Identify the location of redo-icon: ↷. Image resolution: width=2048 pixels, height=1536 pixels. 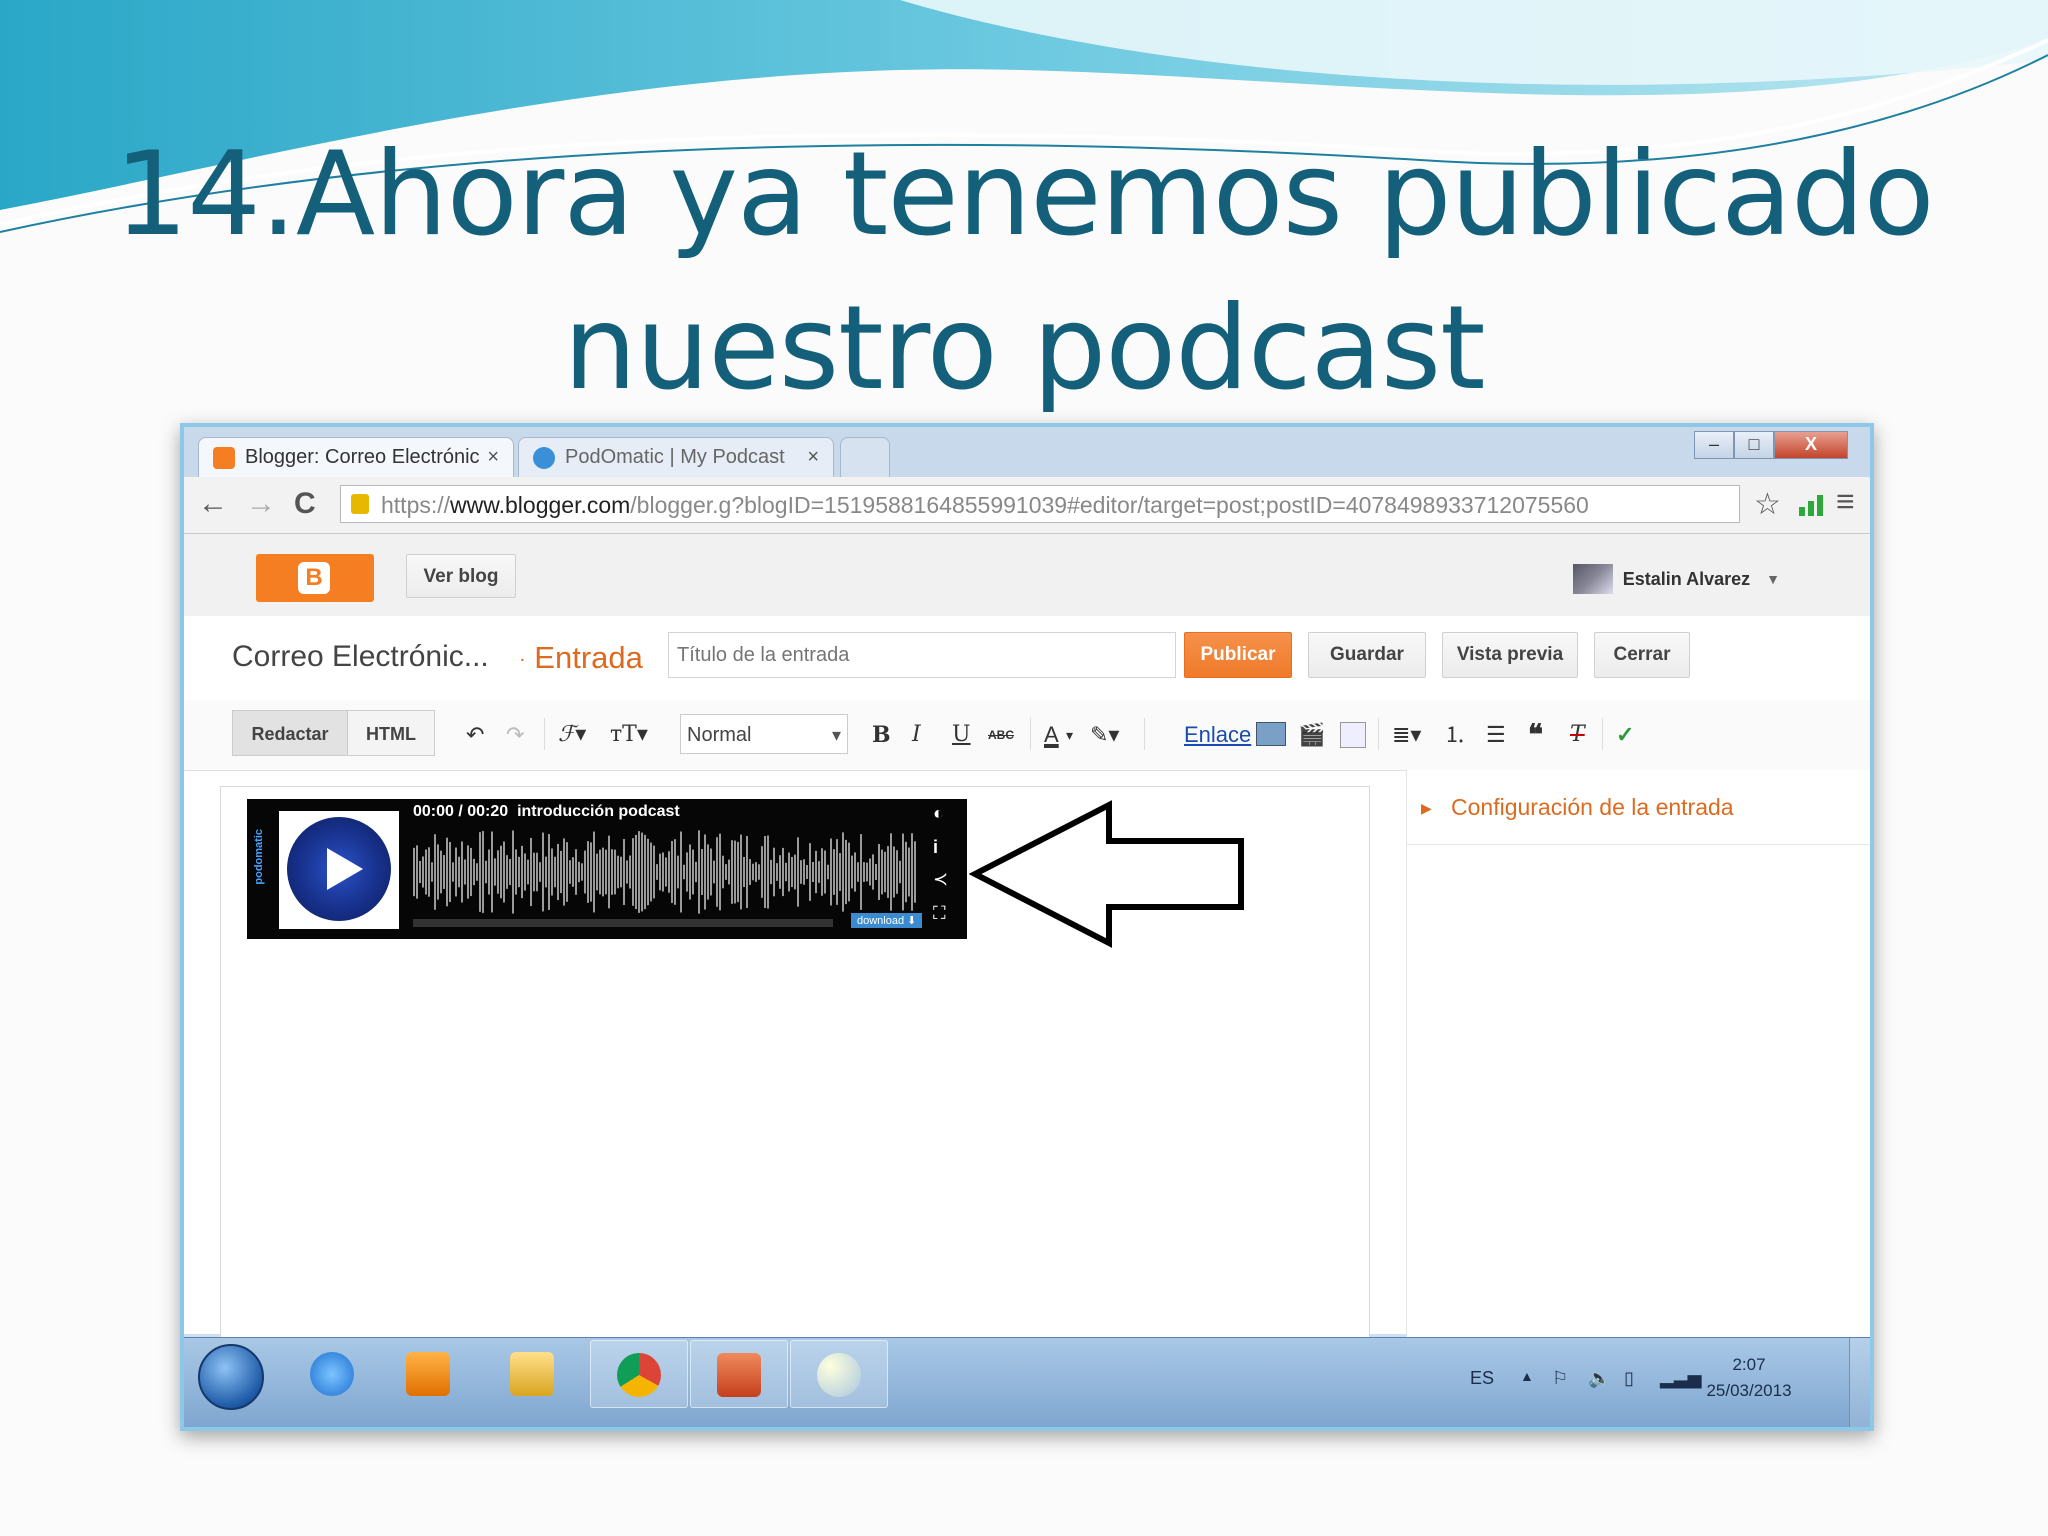
(515, 735).